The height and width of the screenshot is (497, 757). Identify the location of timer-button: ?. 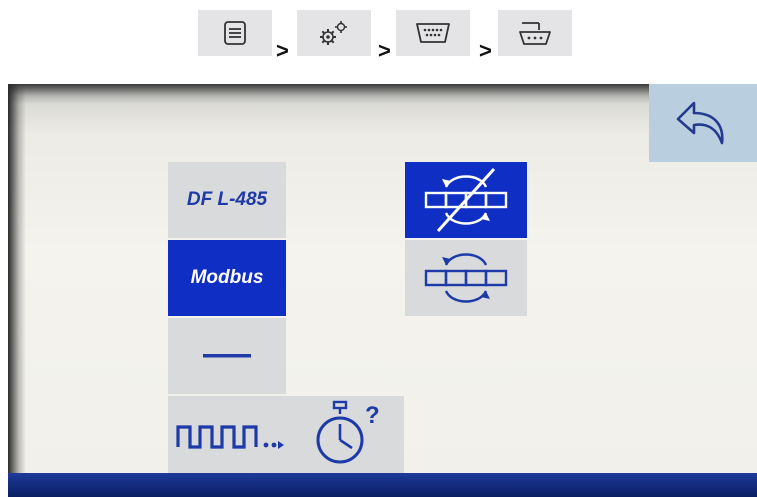
(355, 435).